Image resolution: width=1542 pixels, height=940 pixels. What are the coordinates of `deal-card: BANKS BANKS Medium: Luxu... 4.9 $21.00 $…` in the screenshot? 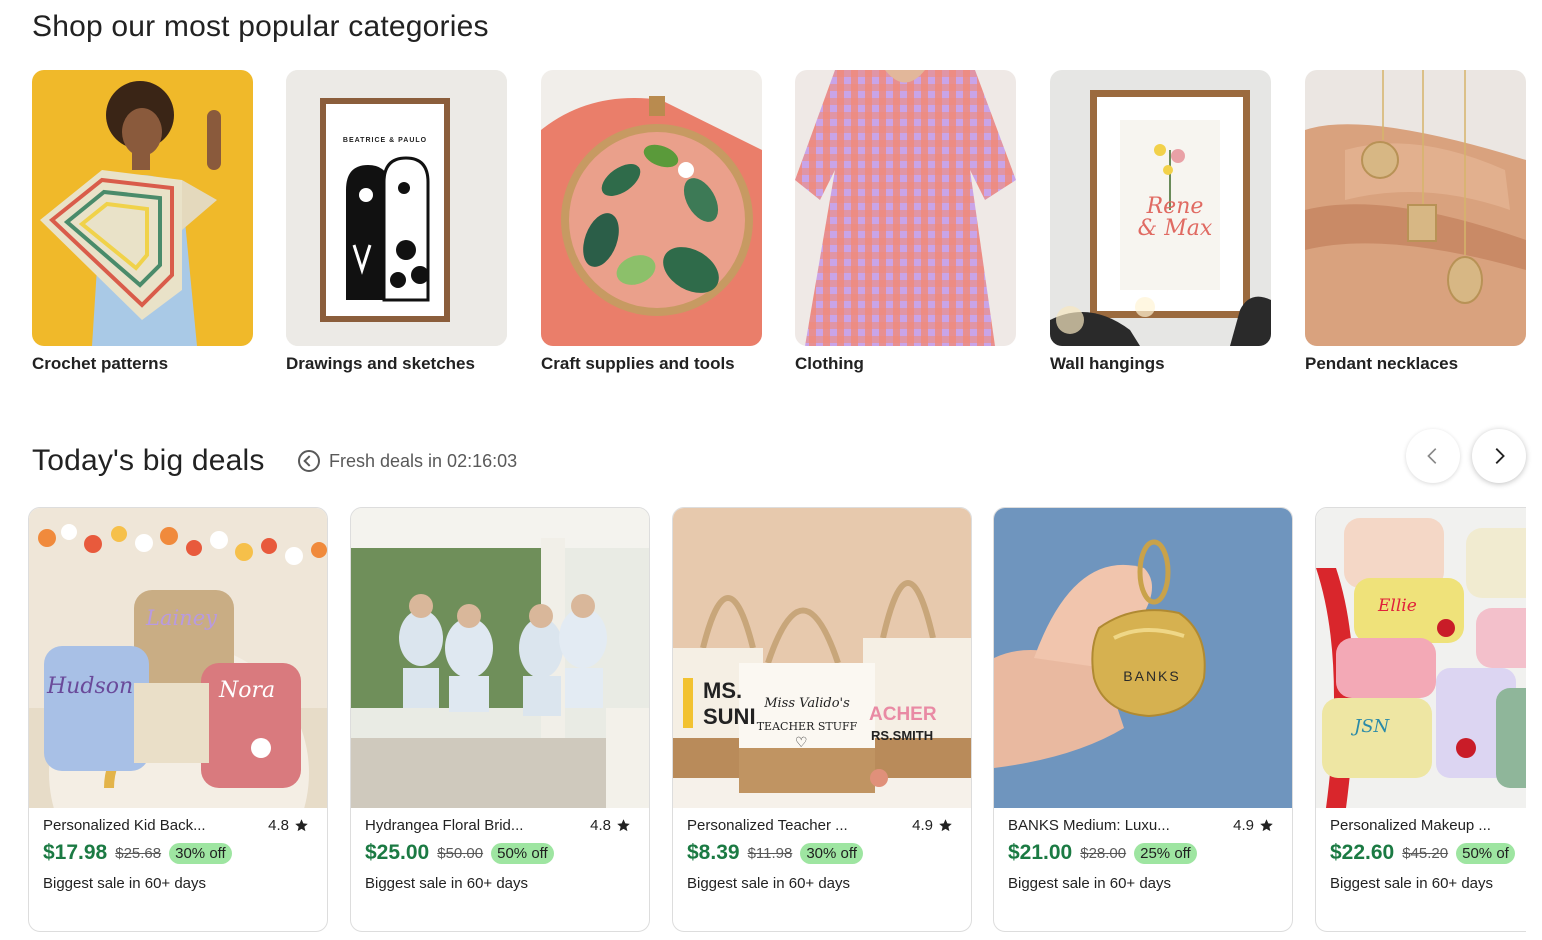 It's located at (1143, 719).